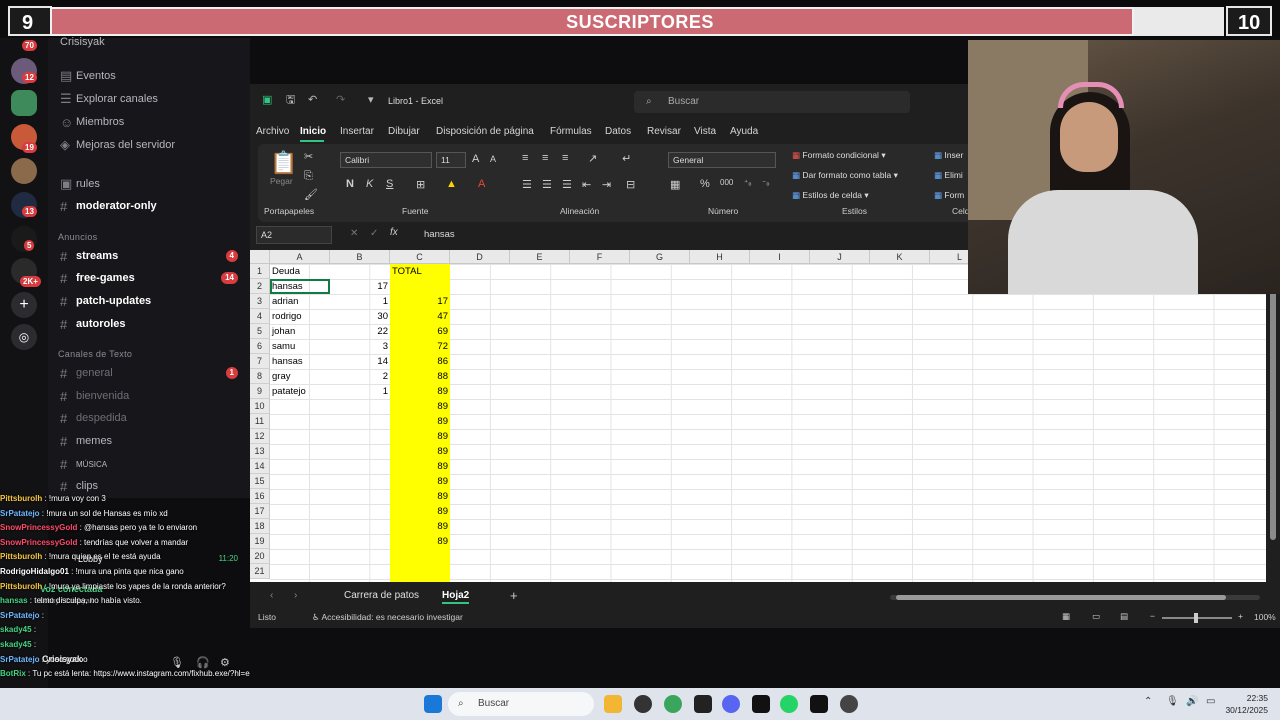  Describe the element at coordinates (260, 346) in the screenshot. I see `row-header: 6` at that location.